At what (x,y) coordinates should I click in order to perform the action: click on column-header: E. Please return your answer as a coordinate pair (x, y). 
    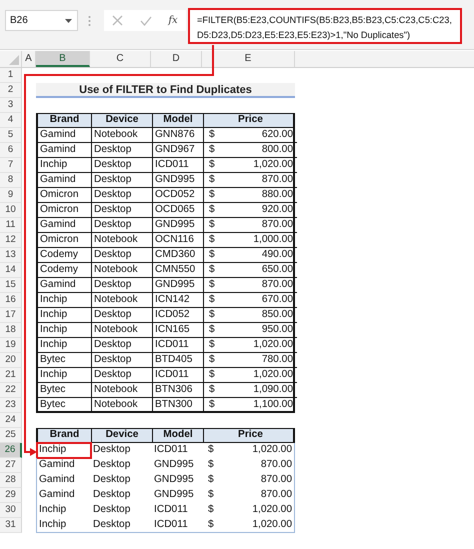
    Looking at the image, I should click on (248, 59).